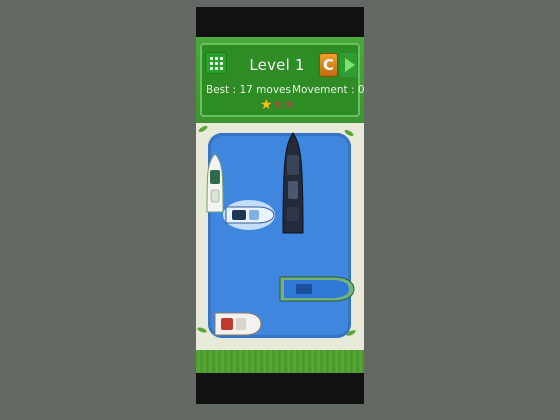 The width and height of the screenshot is (560, 420). What do you see at coordinates (328, 65) in the screenshot?
I see `restart-icon: C` at bounding box center [328, 65].